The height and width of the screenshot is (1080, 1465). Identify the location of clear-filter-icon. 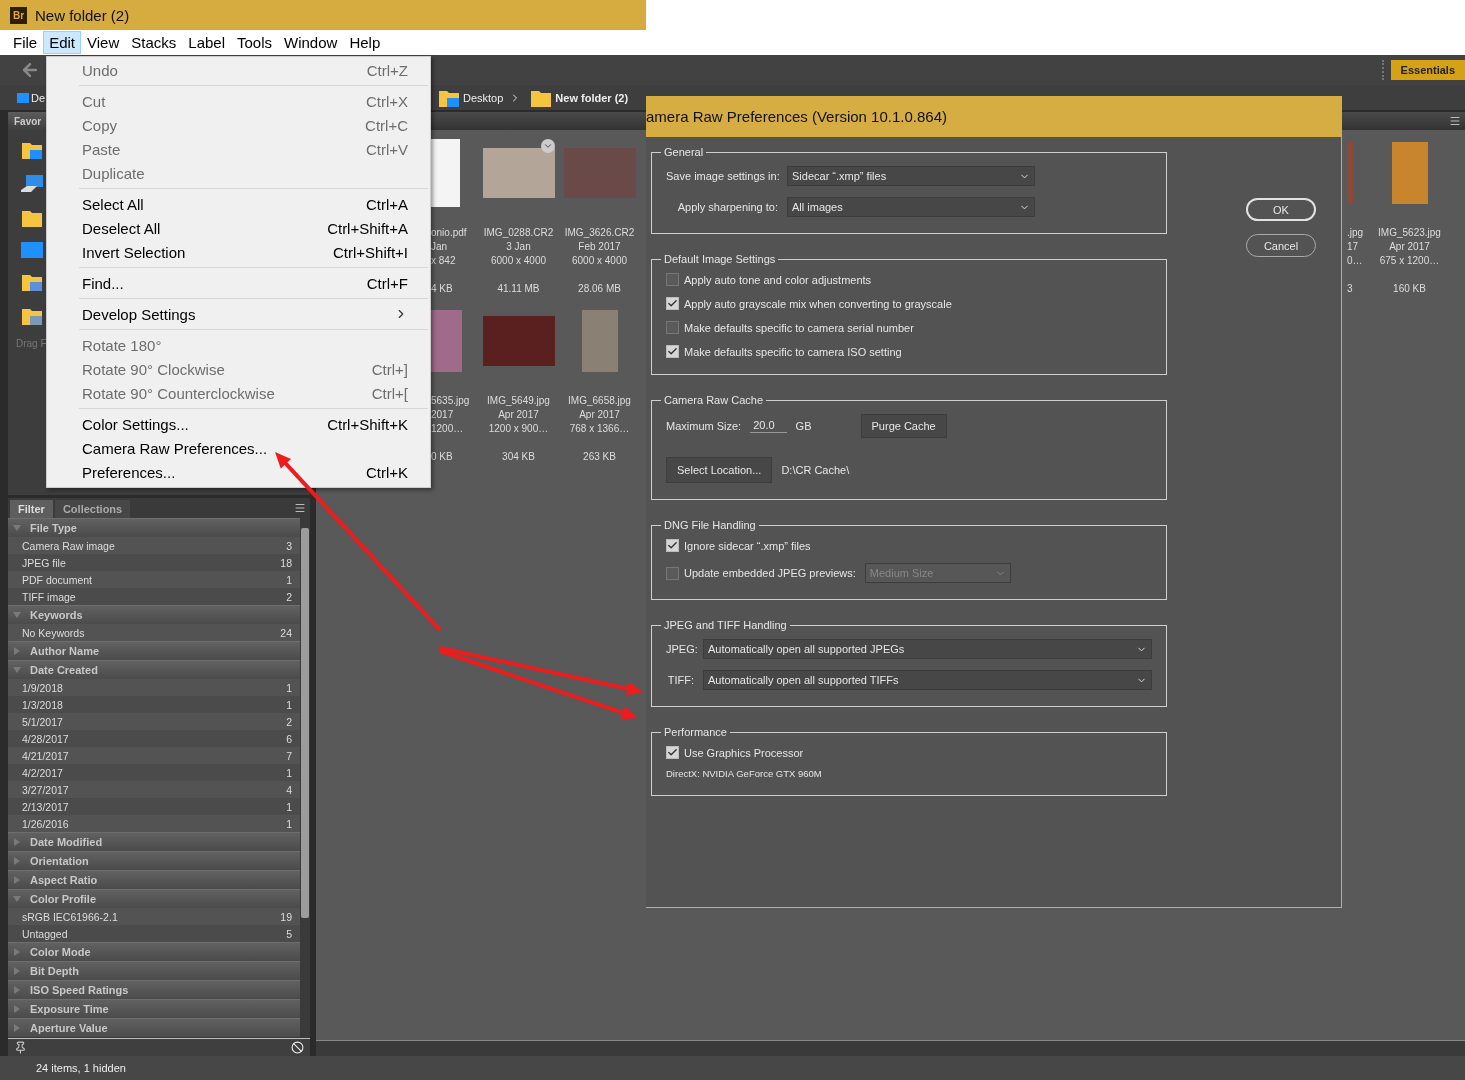
(297, 1047).